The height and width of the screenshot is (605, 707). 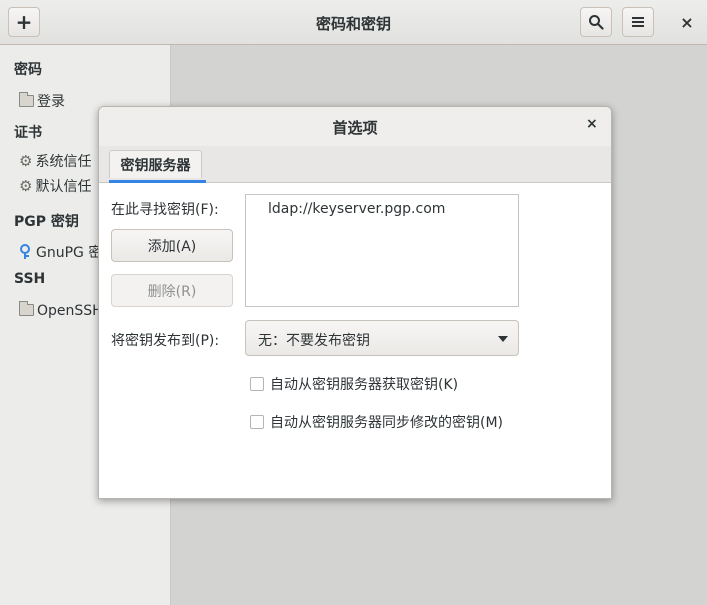 I want to click on dialog-close-button: ×, so click(x=592, y=124).